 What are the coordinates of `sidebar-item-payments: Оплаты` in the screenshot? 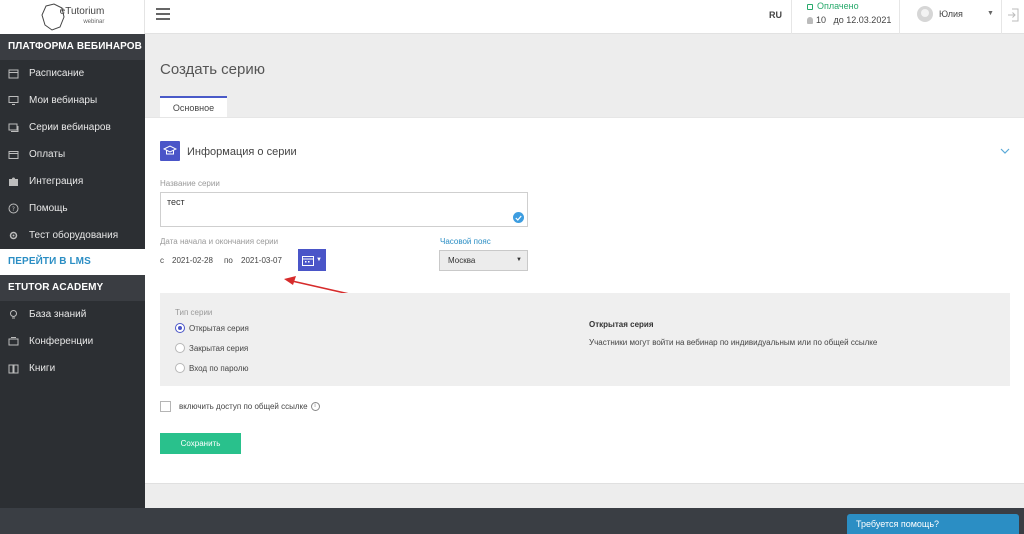 It's located at (72, 154).